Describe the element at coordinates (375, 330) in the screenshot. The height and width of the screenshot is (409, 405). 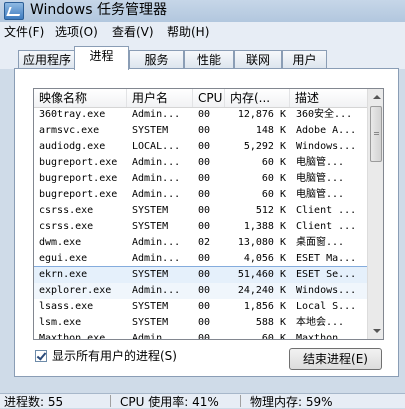
I see `scroll-down-arrow-icon` at that location.